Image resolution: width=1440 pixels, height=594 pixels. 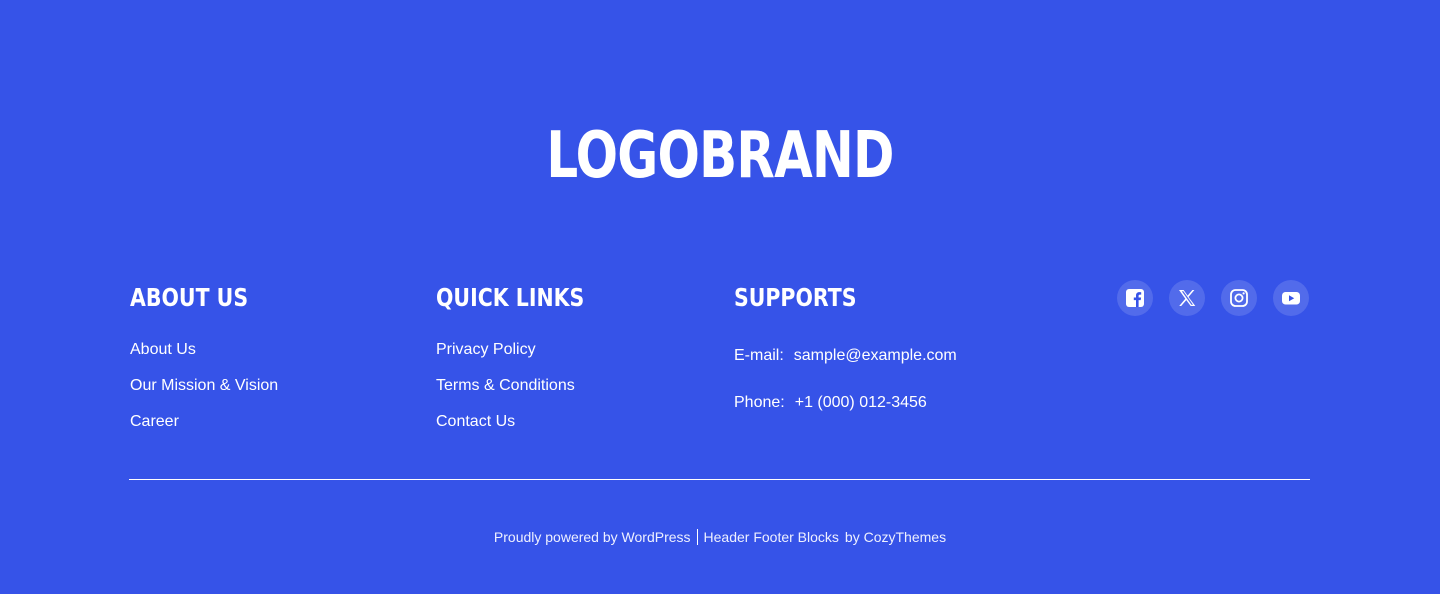 What do you see at coordinates (204, 430) in the screenshot?
I see `footer-link-career: Career` at bounding box center [204, 430].